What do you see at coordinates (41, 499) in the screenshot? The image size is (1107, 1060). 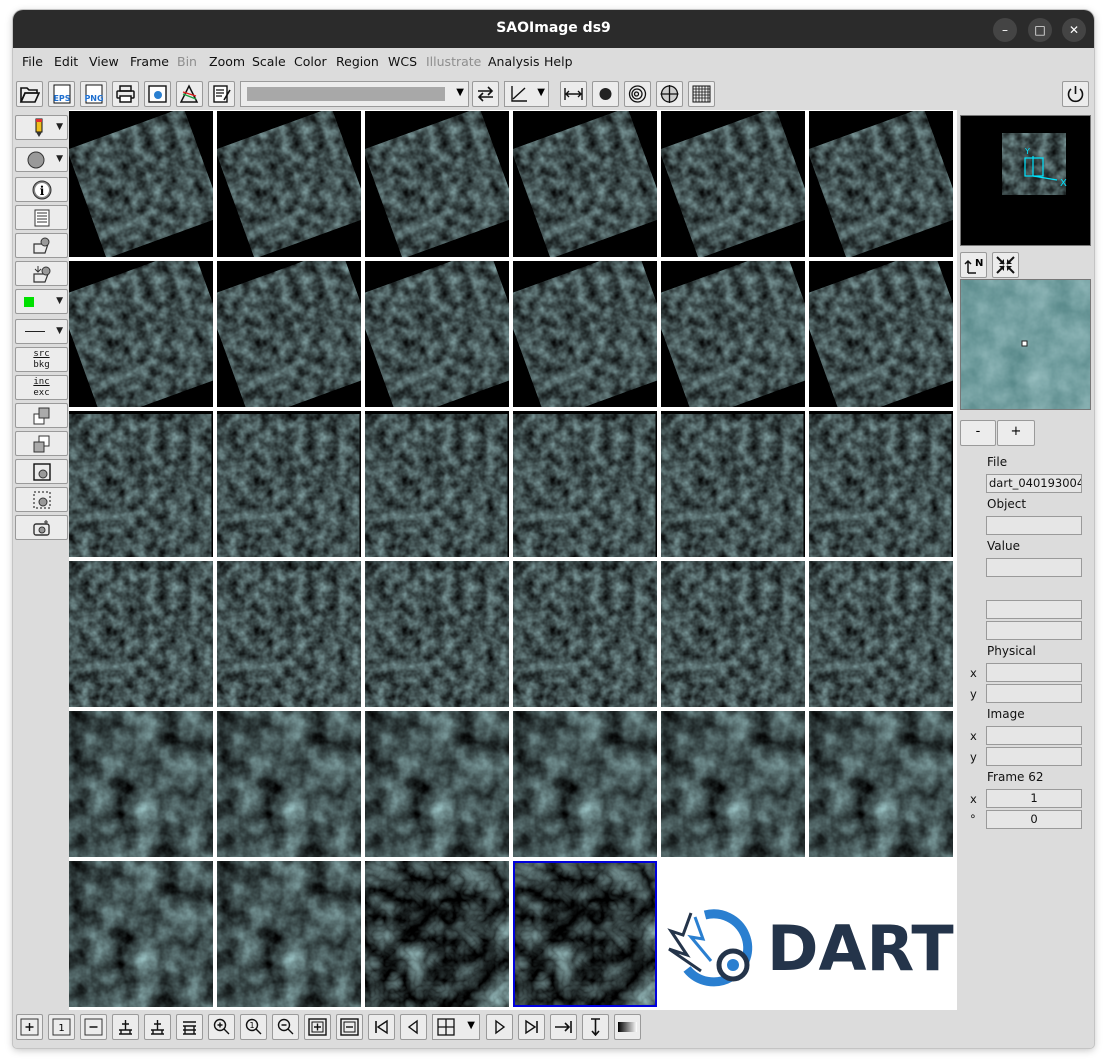 I see `select-none-button` at bounding box center [41, 499].